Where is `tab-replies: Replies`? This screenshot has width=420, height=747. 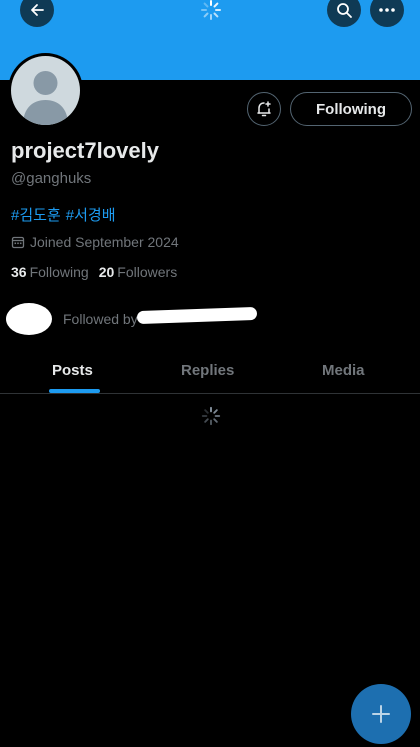
tab-replies: Replies is located at coordinates (207, 370).